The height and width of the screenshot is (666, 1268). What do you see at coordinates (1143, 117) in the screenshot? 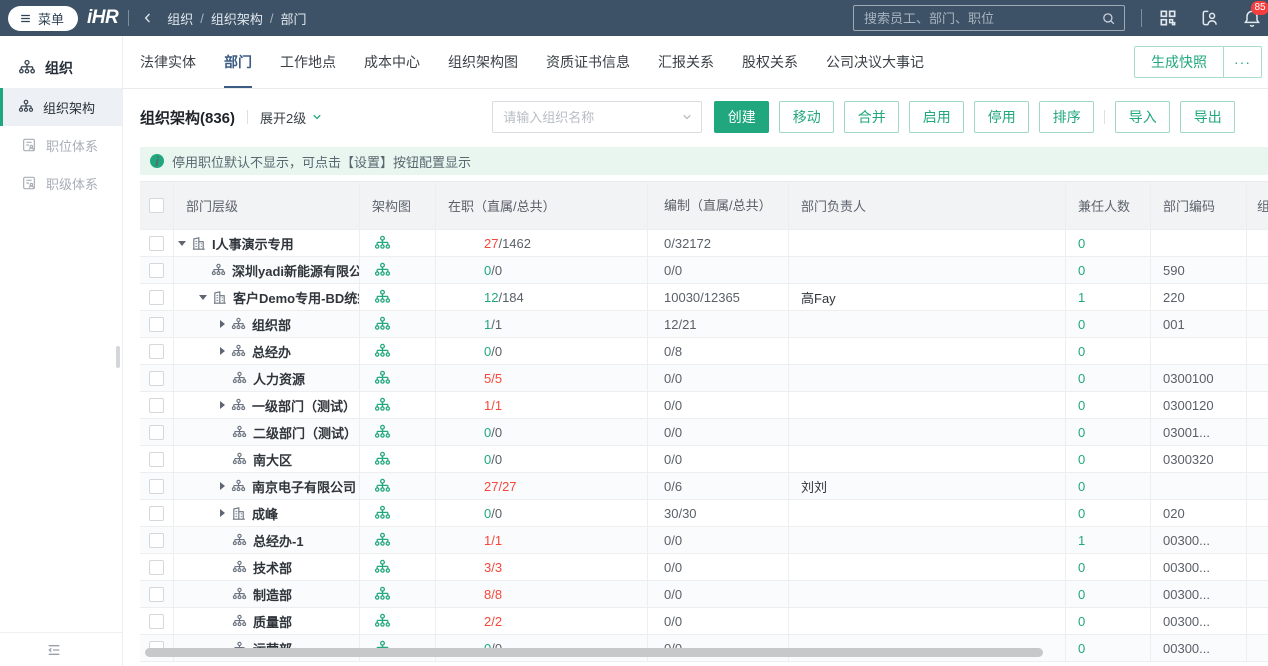
I see `import-button: 导入` at bounding box center [1143, 117].